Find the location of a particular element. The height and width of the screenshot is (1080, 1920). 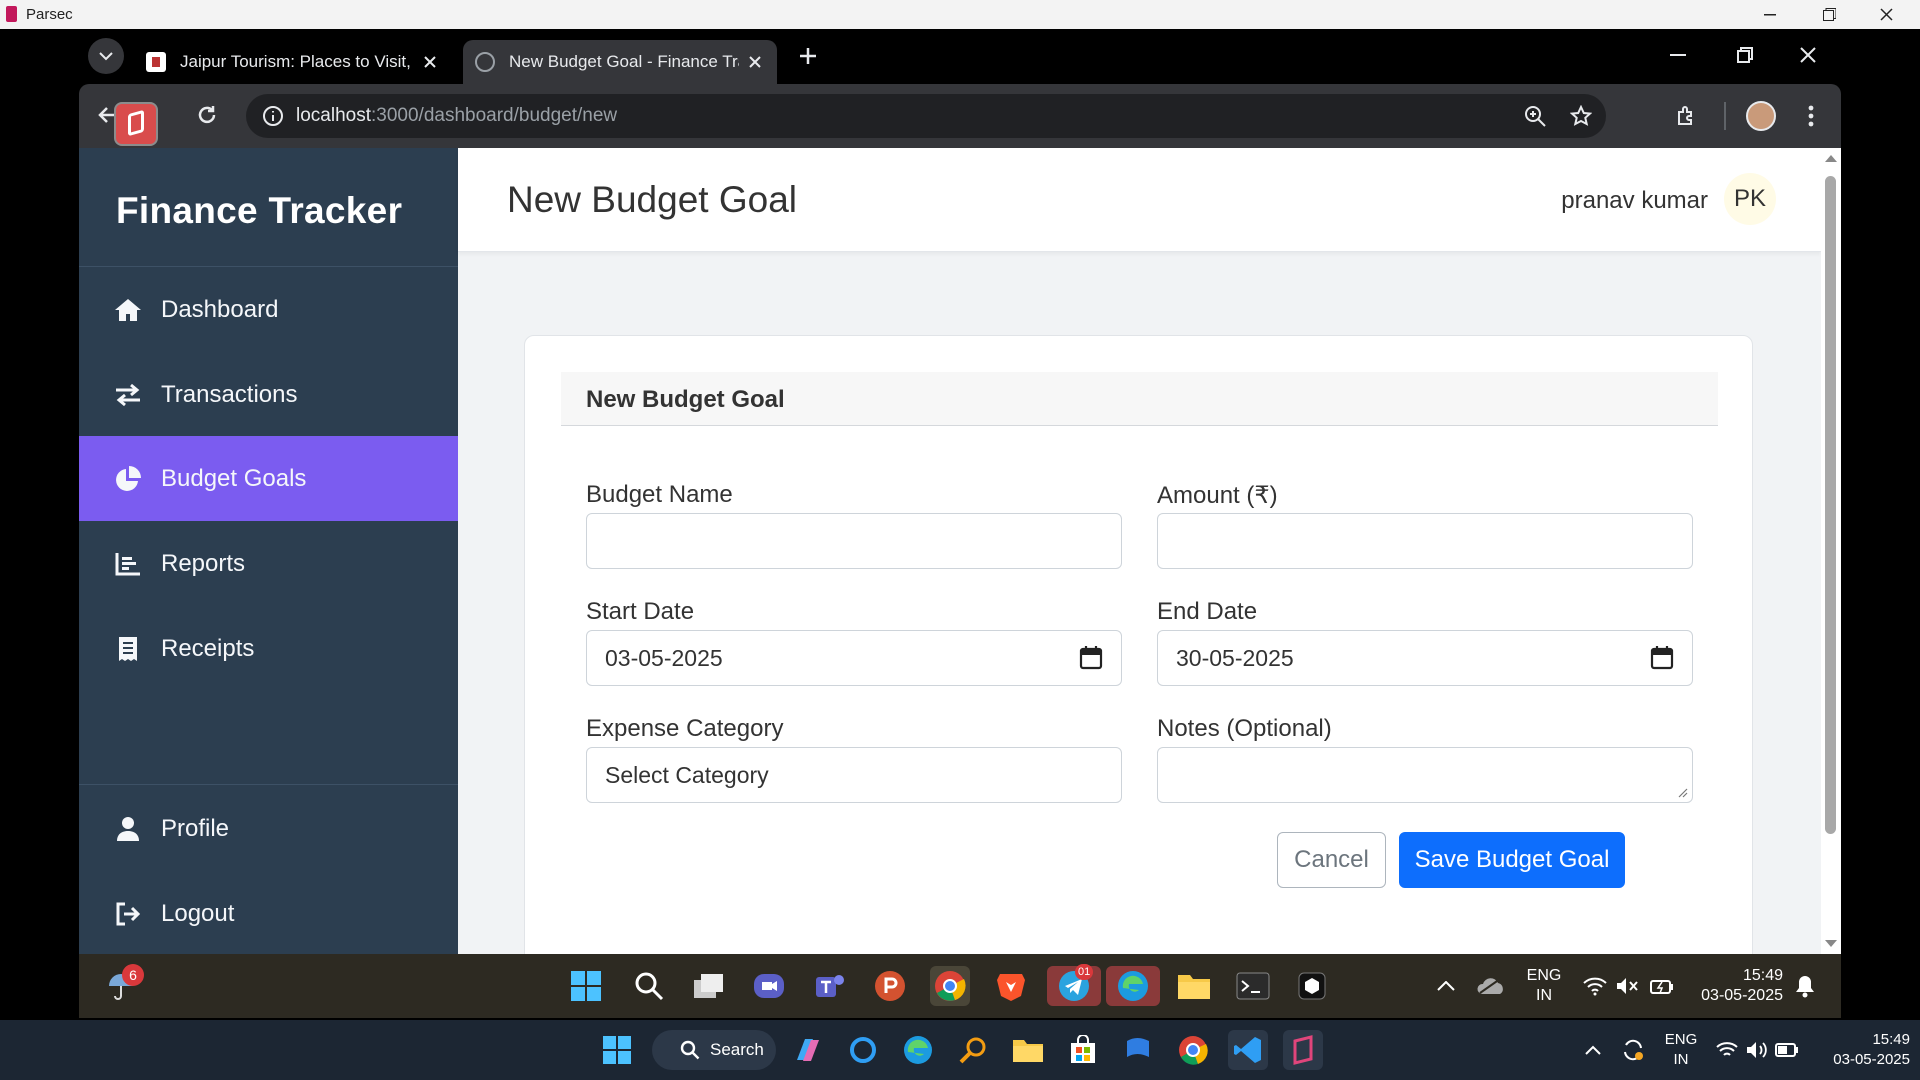

address-bar: localhost:3000/dashboard/budget/new is located at coordinates (926, 116).